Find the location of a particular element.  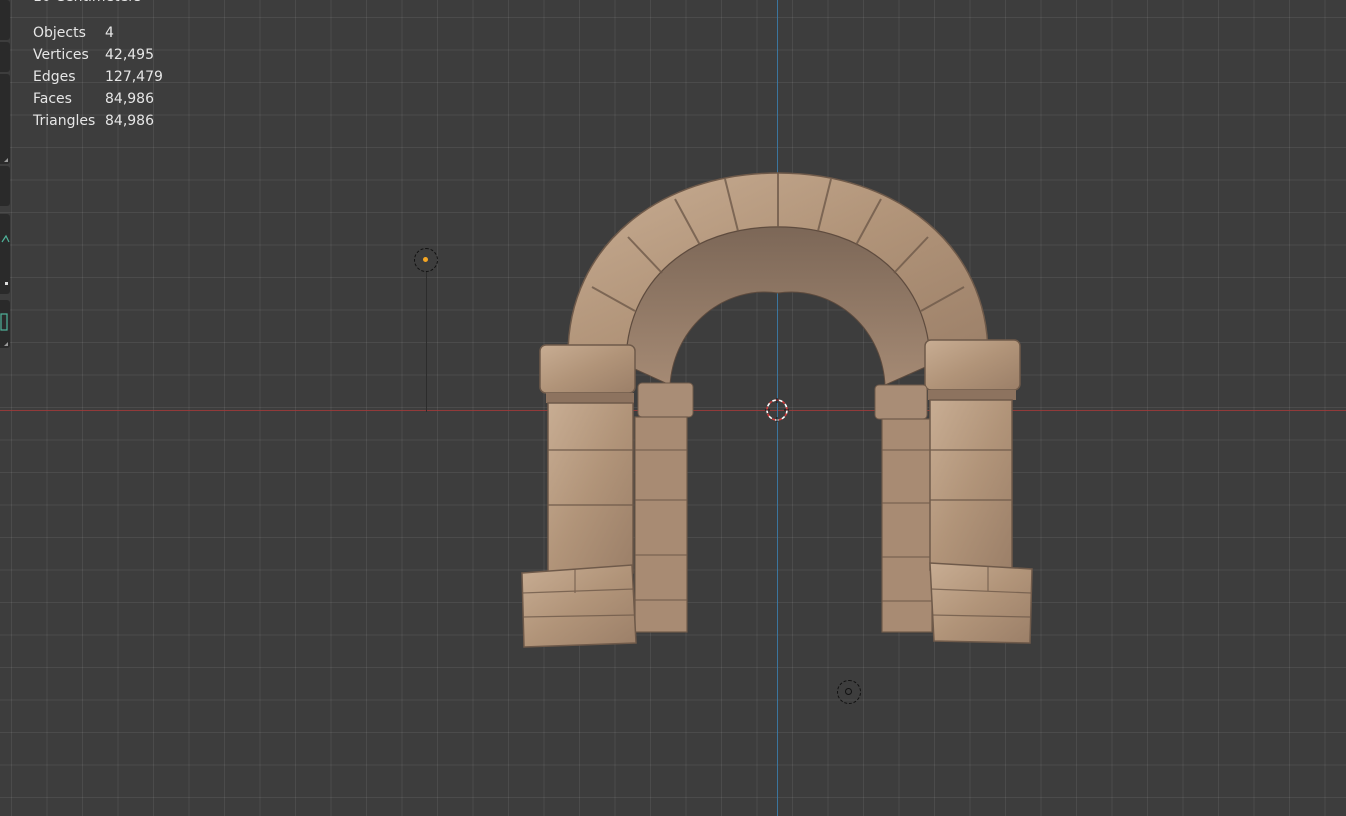

3d-cursor-icon is located at coordinates (777, 410).